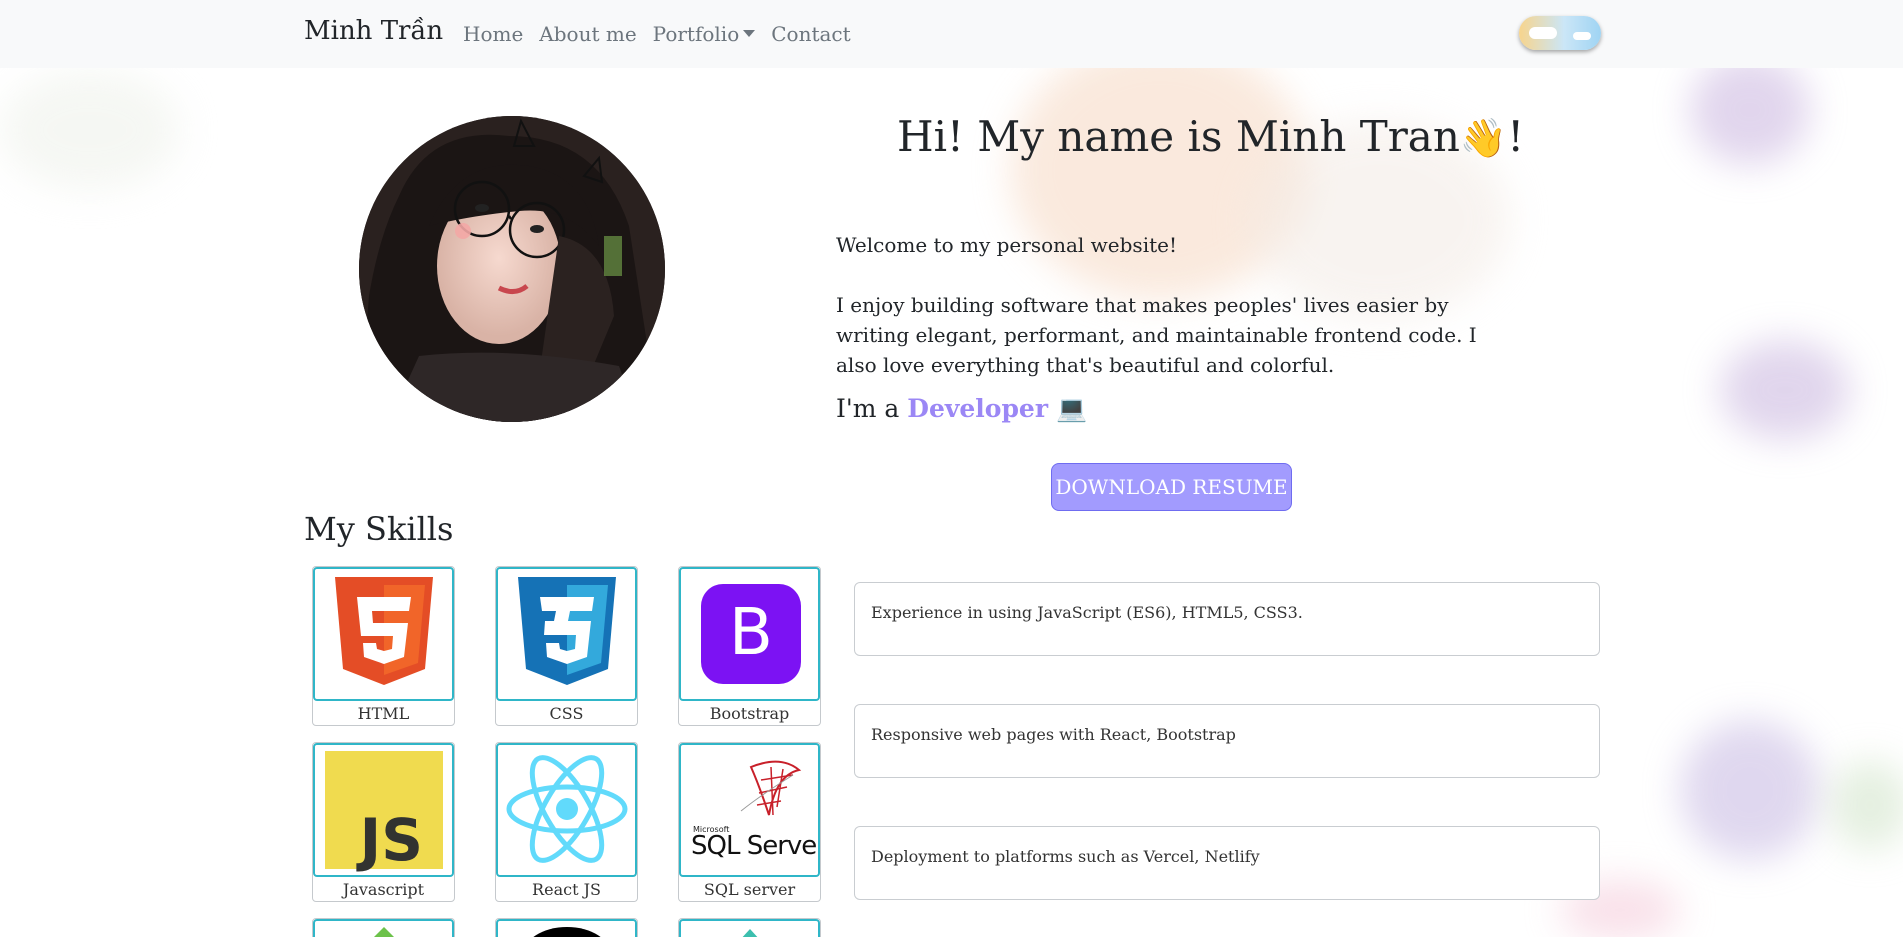 This screenshot has width=1903, height=937. I want to click on skill-card-sql-server: Microsoft SQL Server SQL server, so click(749, 822).